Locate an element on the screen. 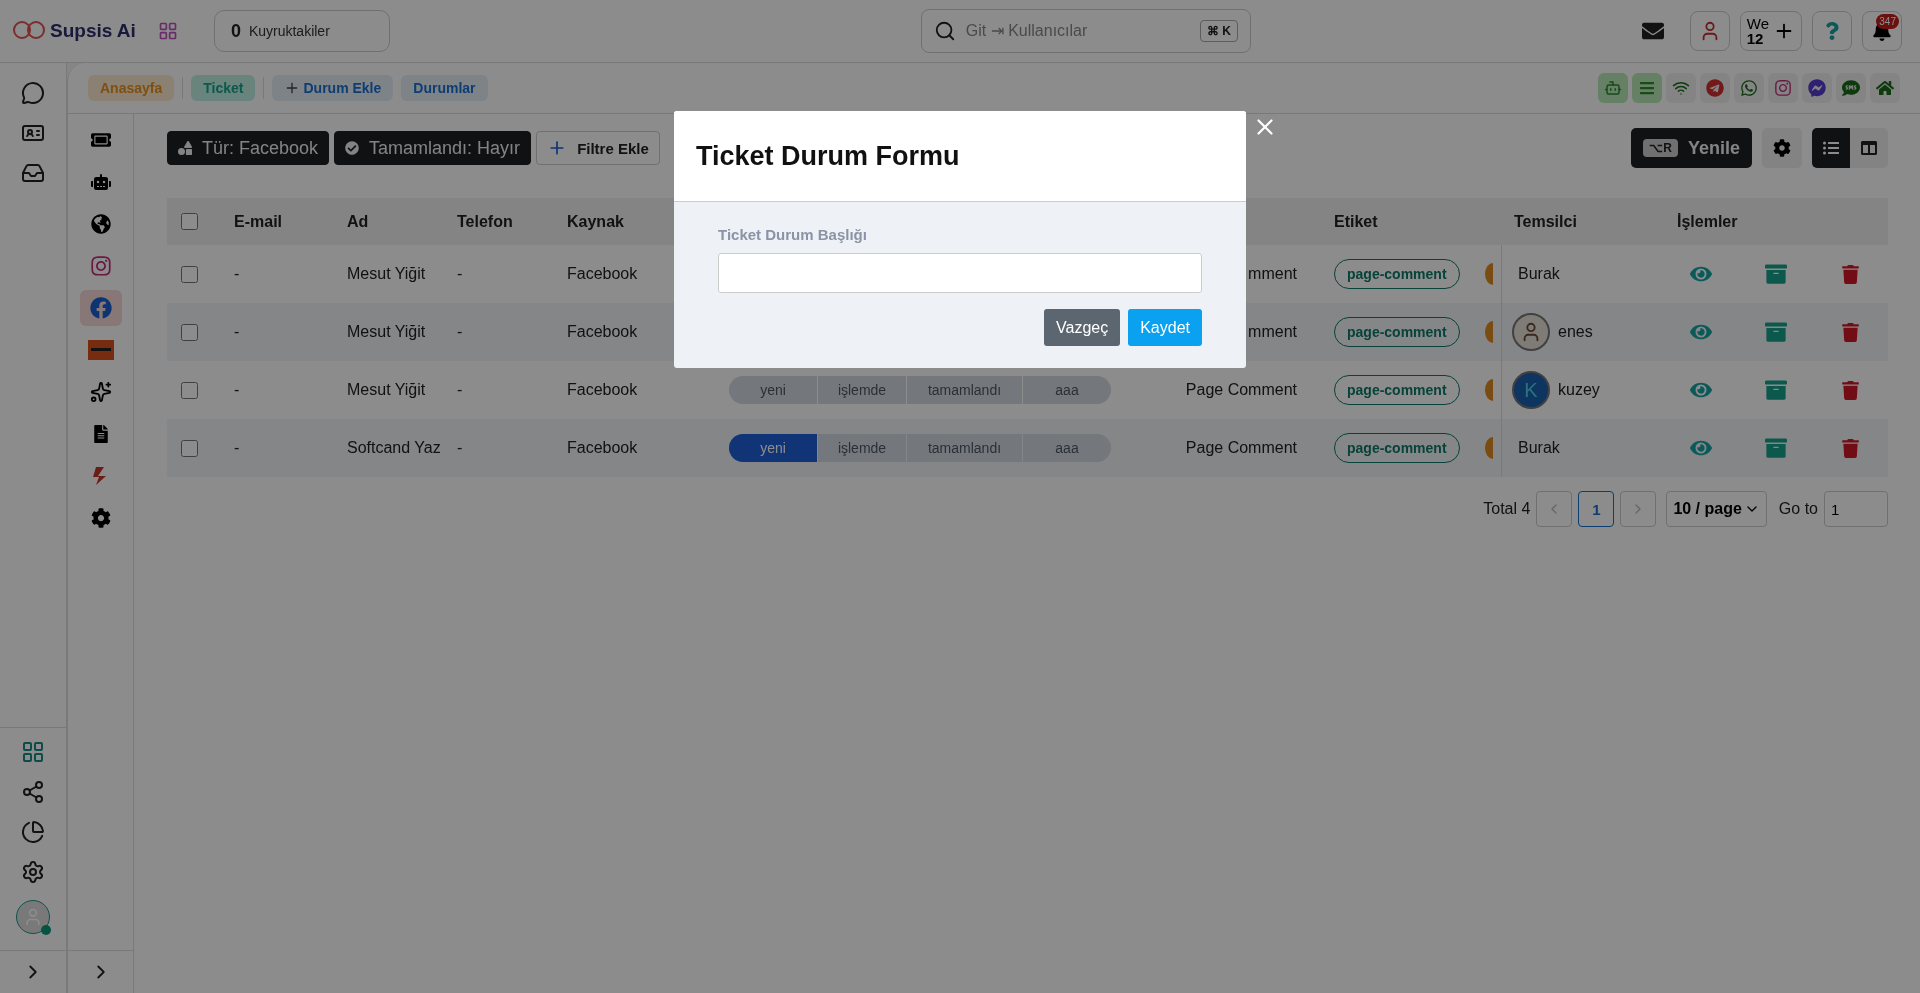 This screenshot has width=1920, height=993. team-button is located at coordinates (1709, 31).